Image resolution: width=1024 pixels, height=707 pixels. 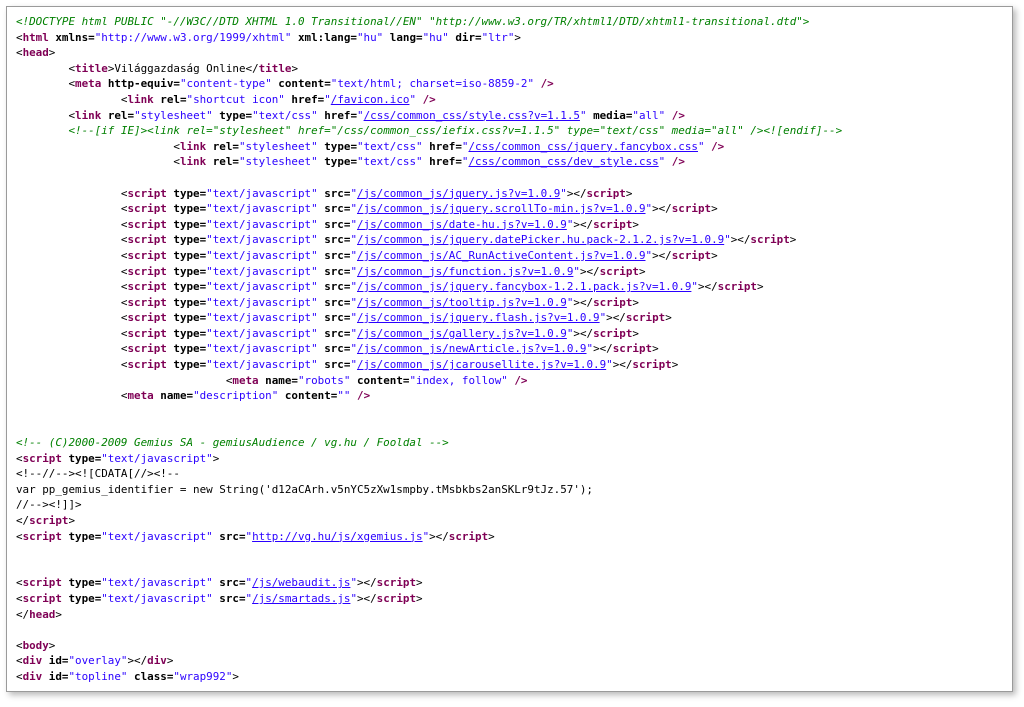 What do you see at coordinates (429, 505) in the screenshot?
I see `code-line: //--><!]]>` at bounding box center [429, 505].